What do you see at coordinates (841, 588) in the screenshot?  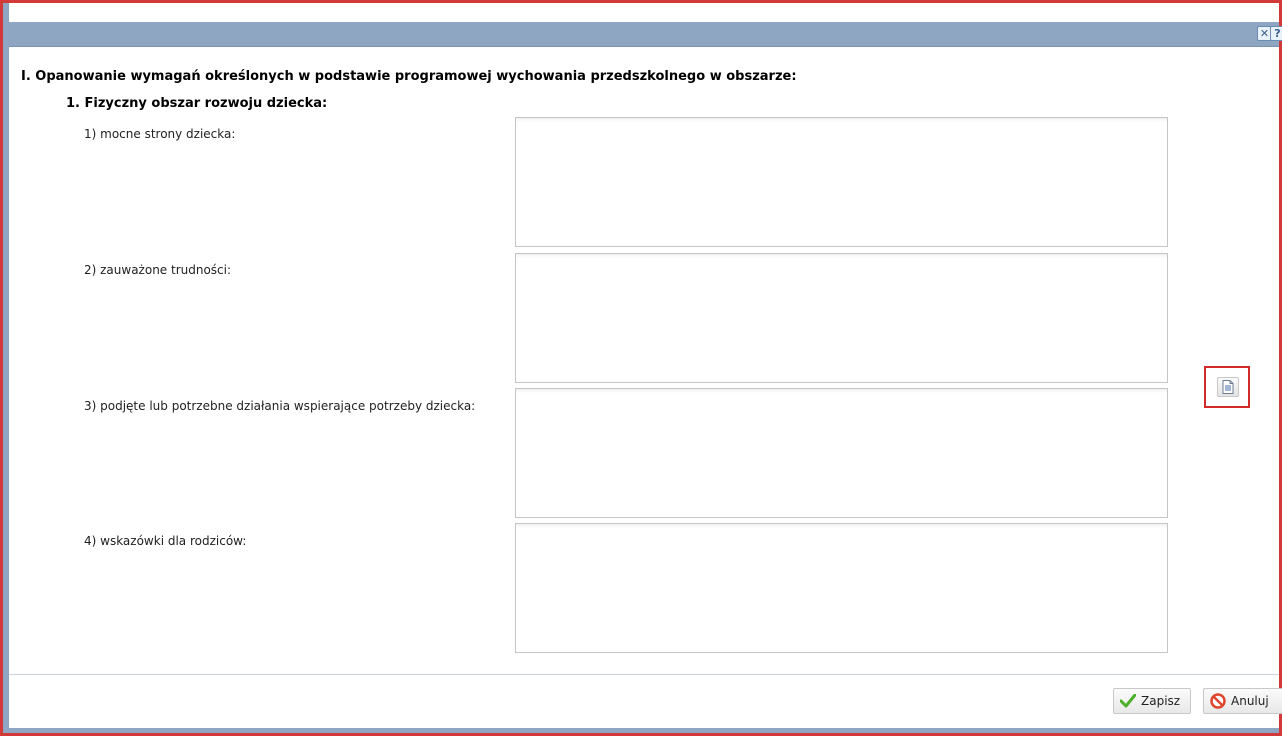 I see `parent-guidance-textarea` at bounding box center [841, 588].